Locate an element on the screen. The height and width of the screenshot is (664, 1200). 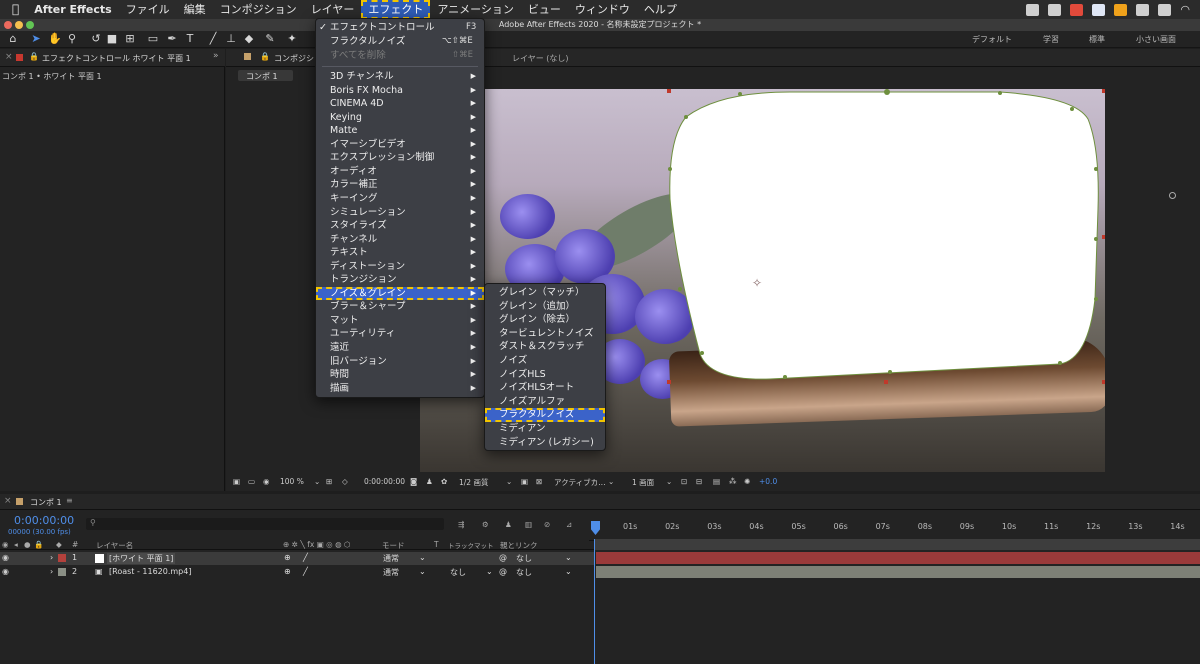
layer-label-color is located at coordinates (62, 572).